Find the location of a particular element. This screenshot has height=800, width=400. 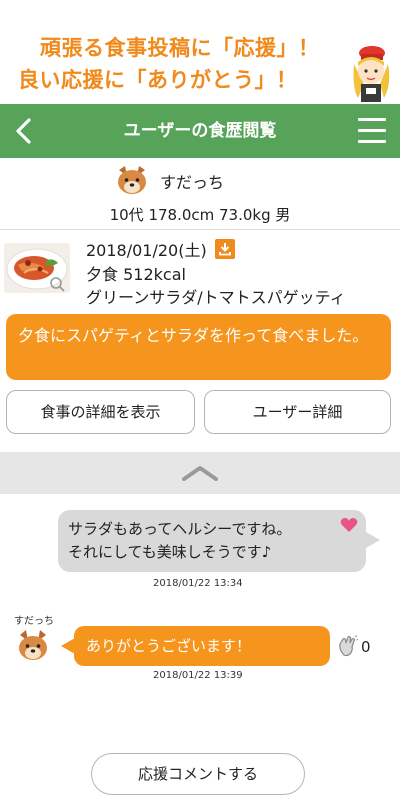

meal-kcal: 夕食 512kcal is located at coordinates (136, 274).